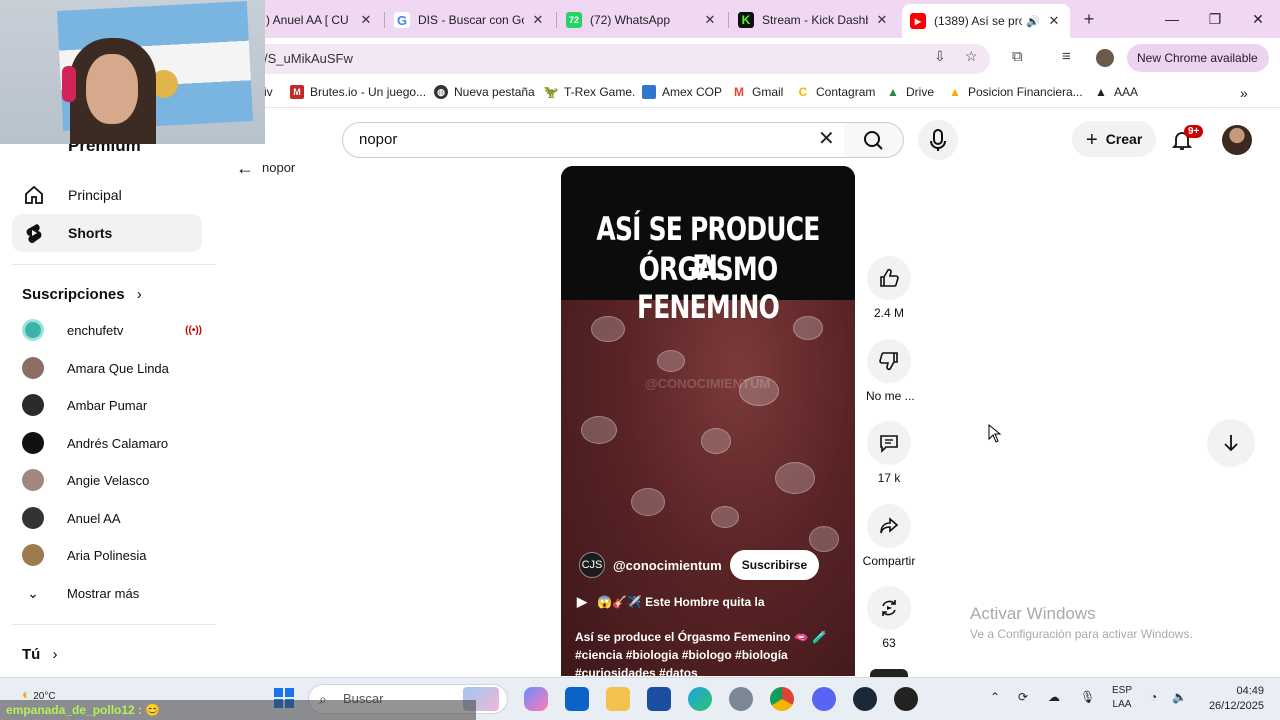 This screenshot has height=720, width=1280. Describe the element at coordinates (1087, 697) in the screenshot. I see `microphone-tray-icon: 🎙` at that location.